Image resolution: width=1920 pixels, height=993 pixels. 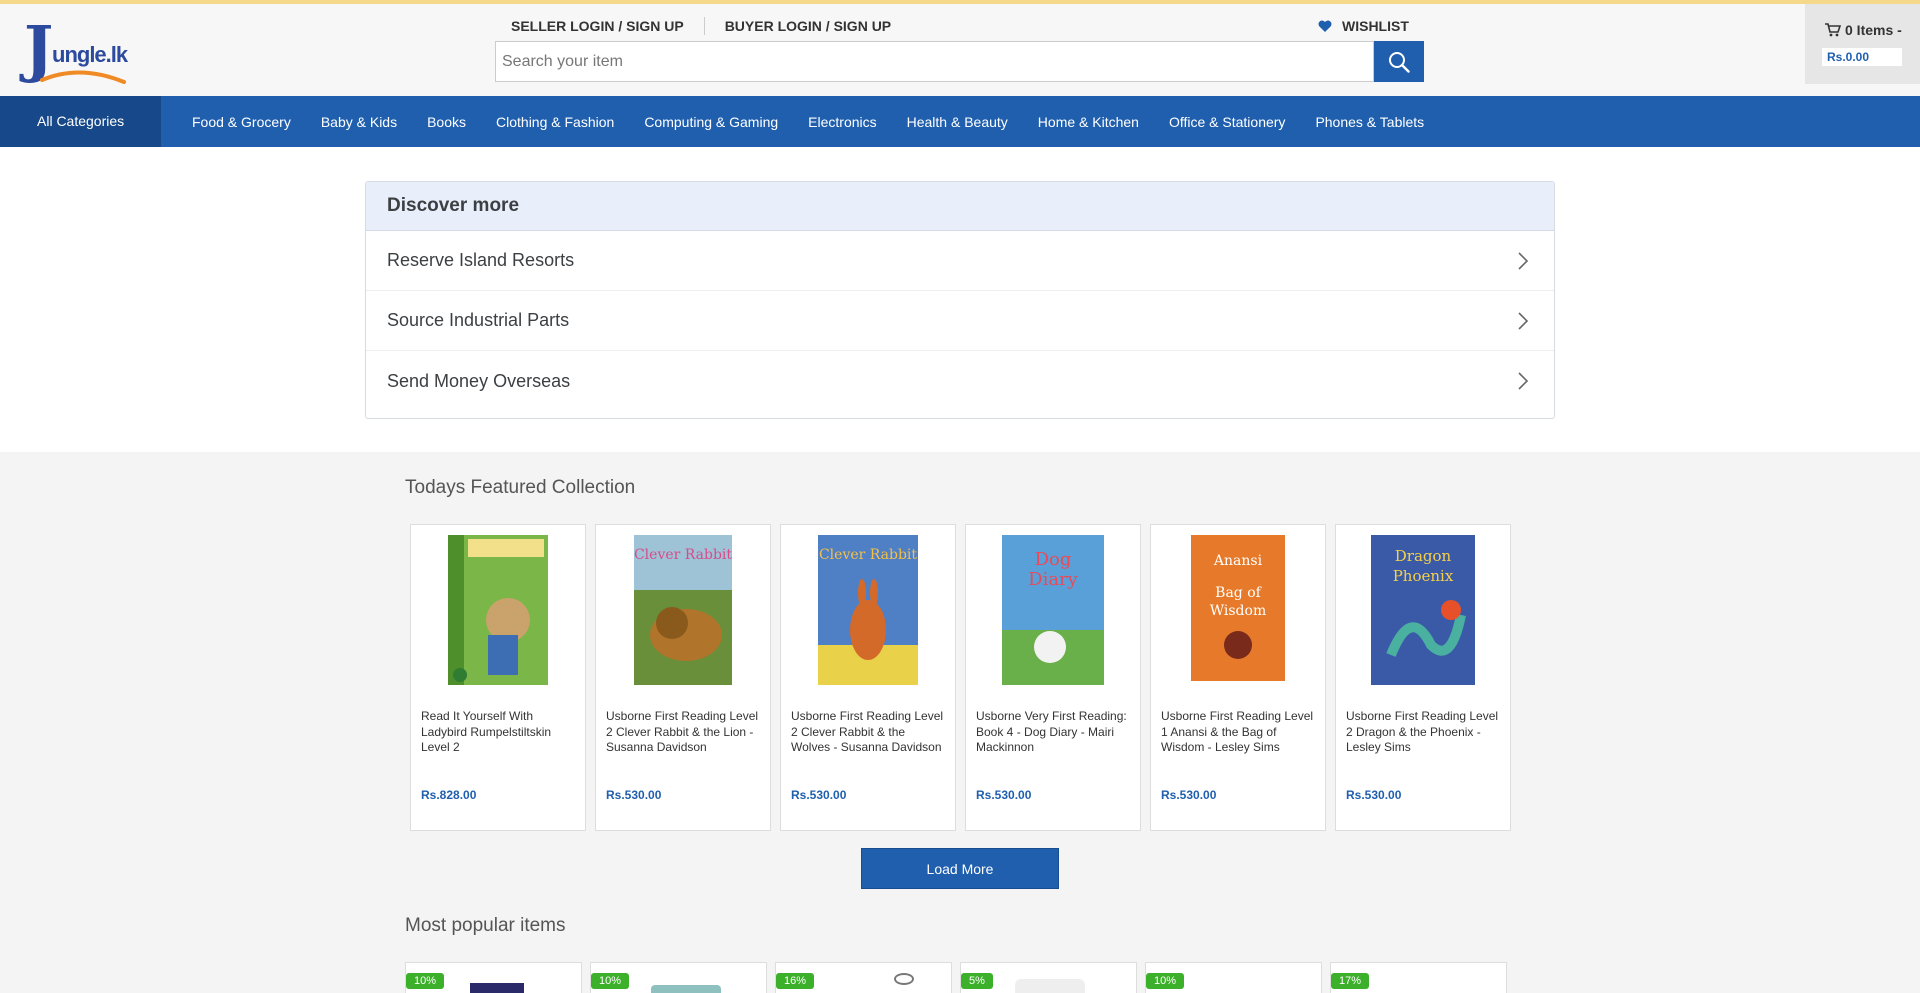 What do you see at coordinates (1418, 977) in the screenshot?
I see `product-card: 17%` at bounding box center [1418, 977].